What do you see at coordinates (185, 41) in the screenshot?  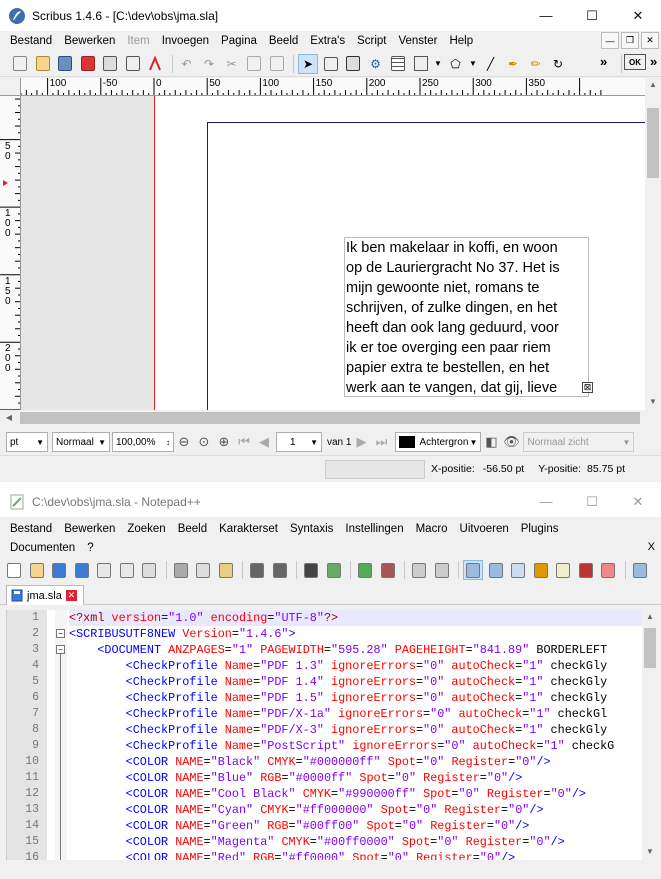 I see `menu-invoegen: Invoegen` at bounding box center [185, 41].